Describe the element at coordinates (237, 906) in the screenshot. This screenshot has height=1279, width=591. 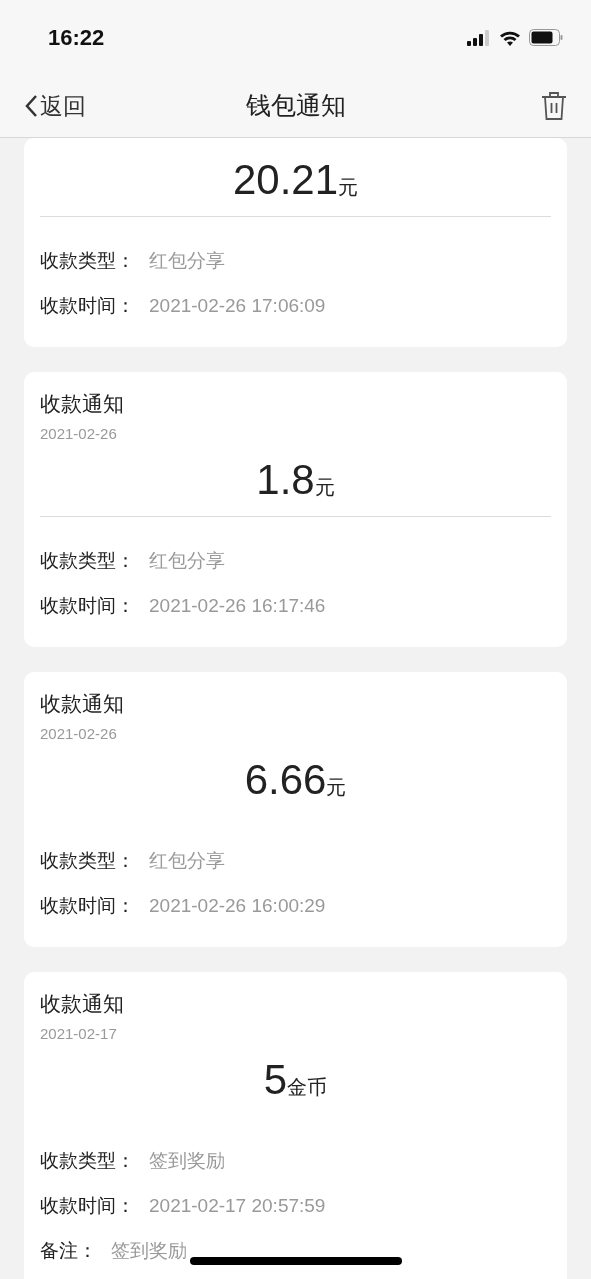
I see `field-value: 2021-02-26 16:00:29` at that location.